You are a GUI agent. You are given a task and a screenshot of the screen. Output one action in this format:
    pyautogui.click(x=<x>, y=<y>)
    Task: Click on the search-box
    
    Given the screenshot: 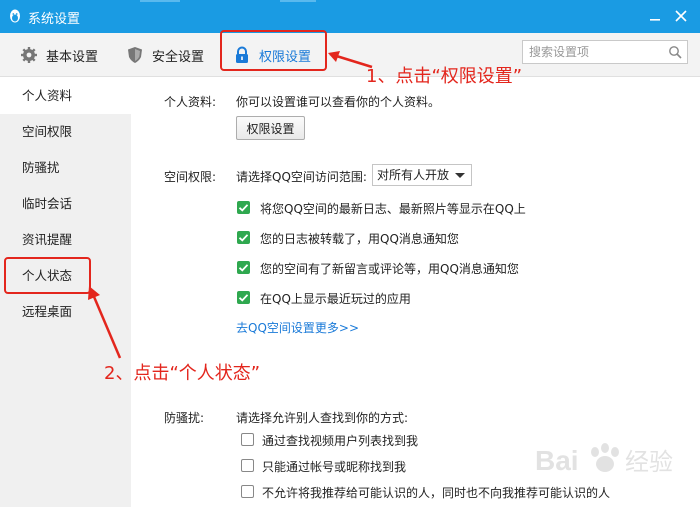 What is the action you would take?
    pyautogui.click(x=605, y=52)
    